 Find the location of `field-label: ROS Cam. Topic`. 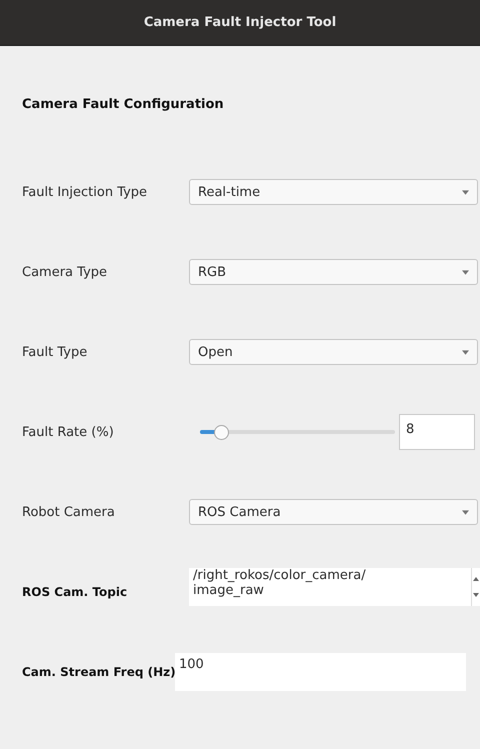

field-label: ROS Cam. Topic is located at coordinates (75, 592).